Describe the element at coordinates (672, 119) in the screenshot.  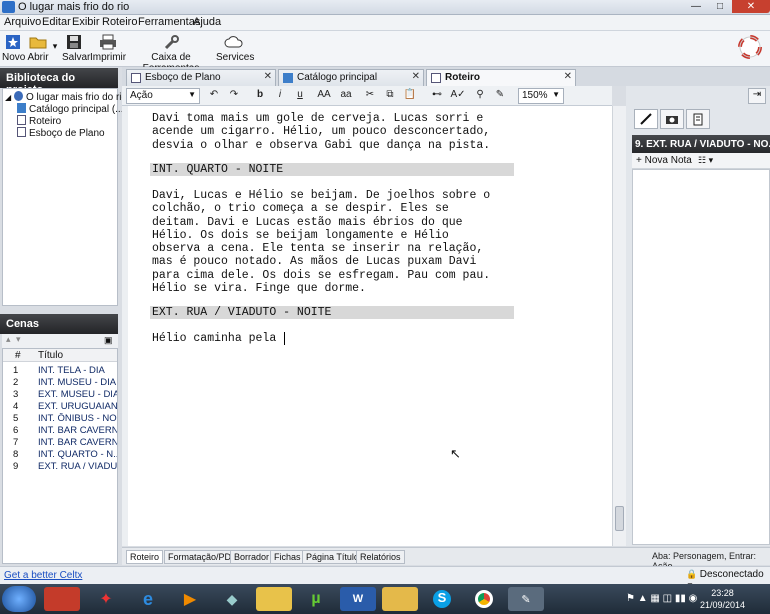
I see `camera-icon` at that location.